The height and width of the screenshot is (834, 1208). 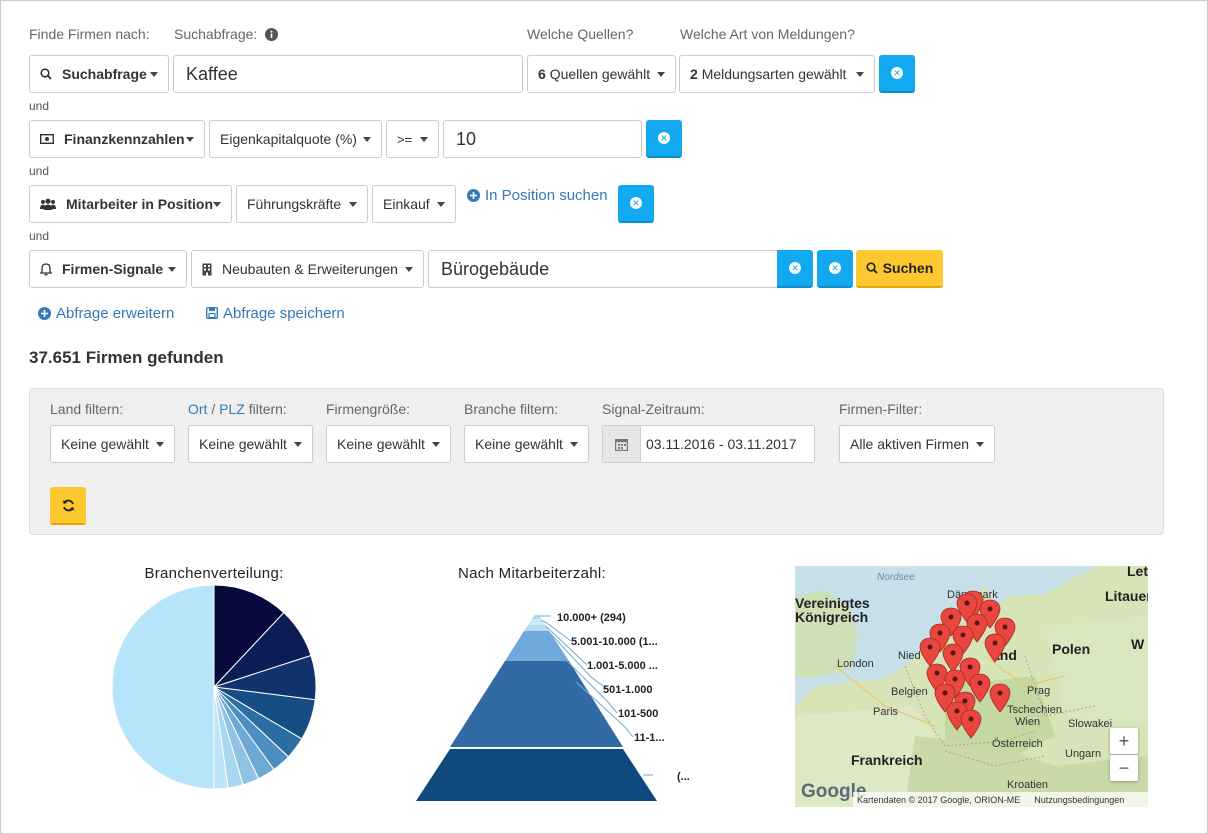 What do you see at coordinates (636, 204) in the screenshot?
I see `remove-row-button-3: ✕` at bounding box center [636, 204].